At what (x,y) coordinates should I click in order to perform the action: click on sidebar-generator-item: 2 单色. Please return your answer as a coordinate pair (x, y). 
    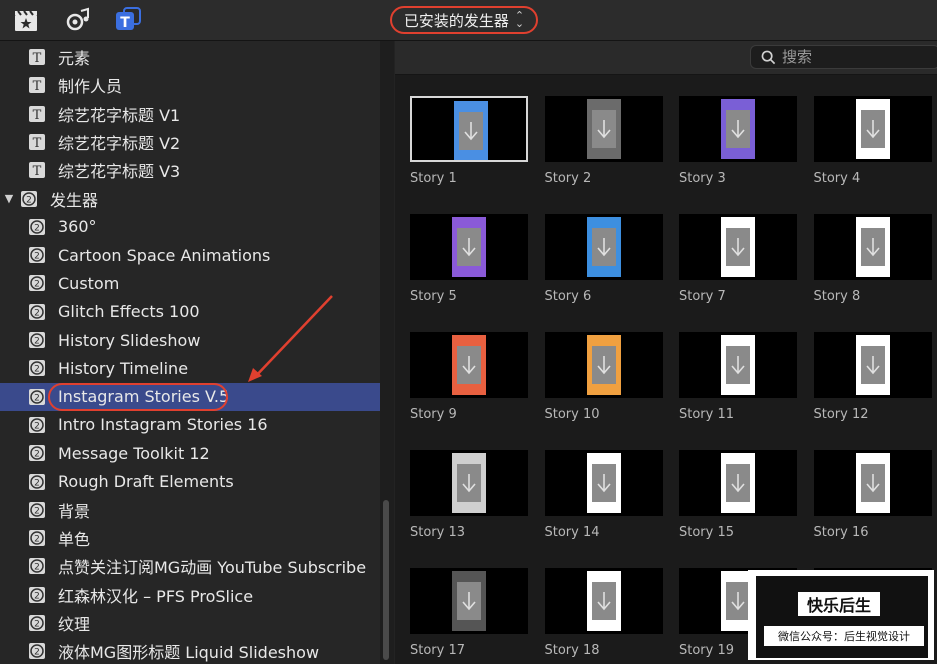
    Looking at the image, I should click on (190, 538).